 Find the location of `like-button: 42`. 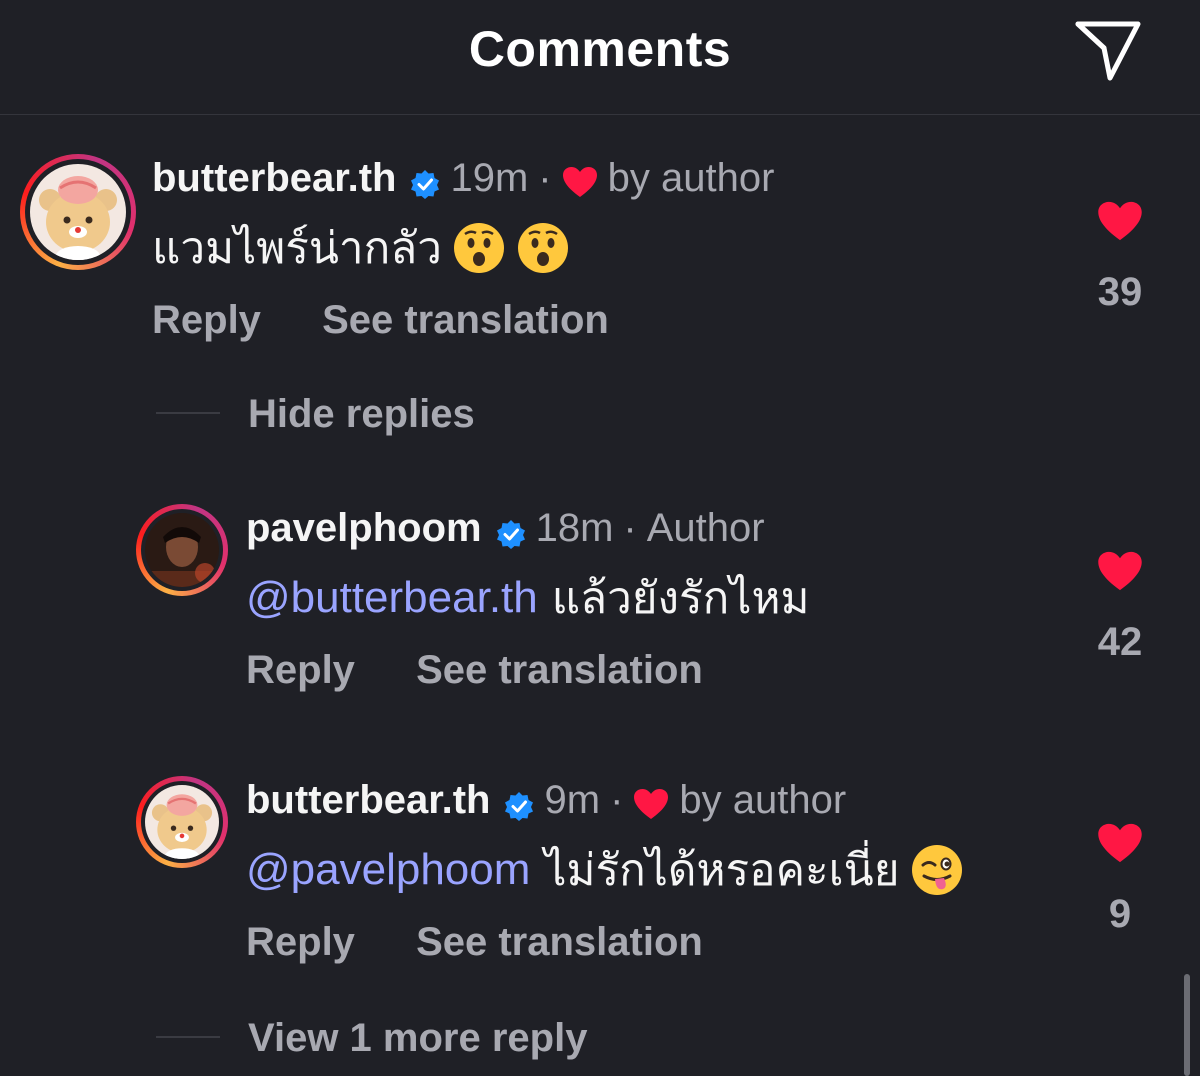

like-button: 42 is located at coordinates (1120, 607).